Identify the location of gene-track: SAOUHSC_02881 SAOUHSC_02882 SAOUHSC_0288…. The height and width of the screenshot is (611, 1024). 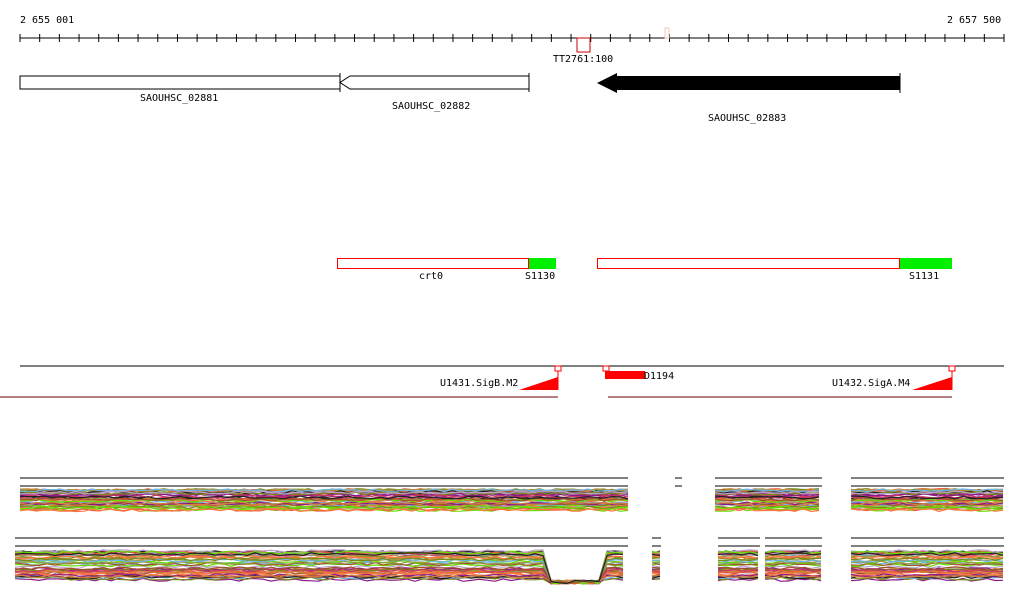
(460, 98).